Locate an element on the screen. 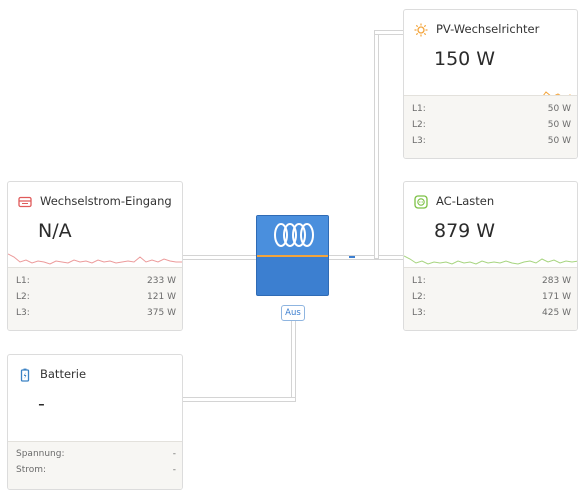 Image resolution: width=584 pixels, height=500 pixels. ac-input-details: L1: 233 W L2: 121 W L3: 375 W is located at coordinates (95, 298).